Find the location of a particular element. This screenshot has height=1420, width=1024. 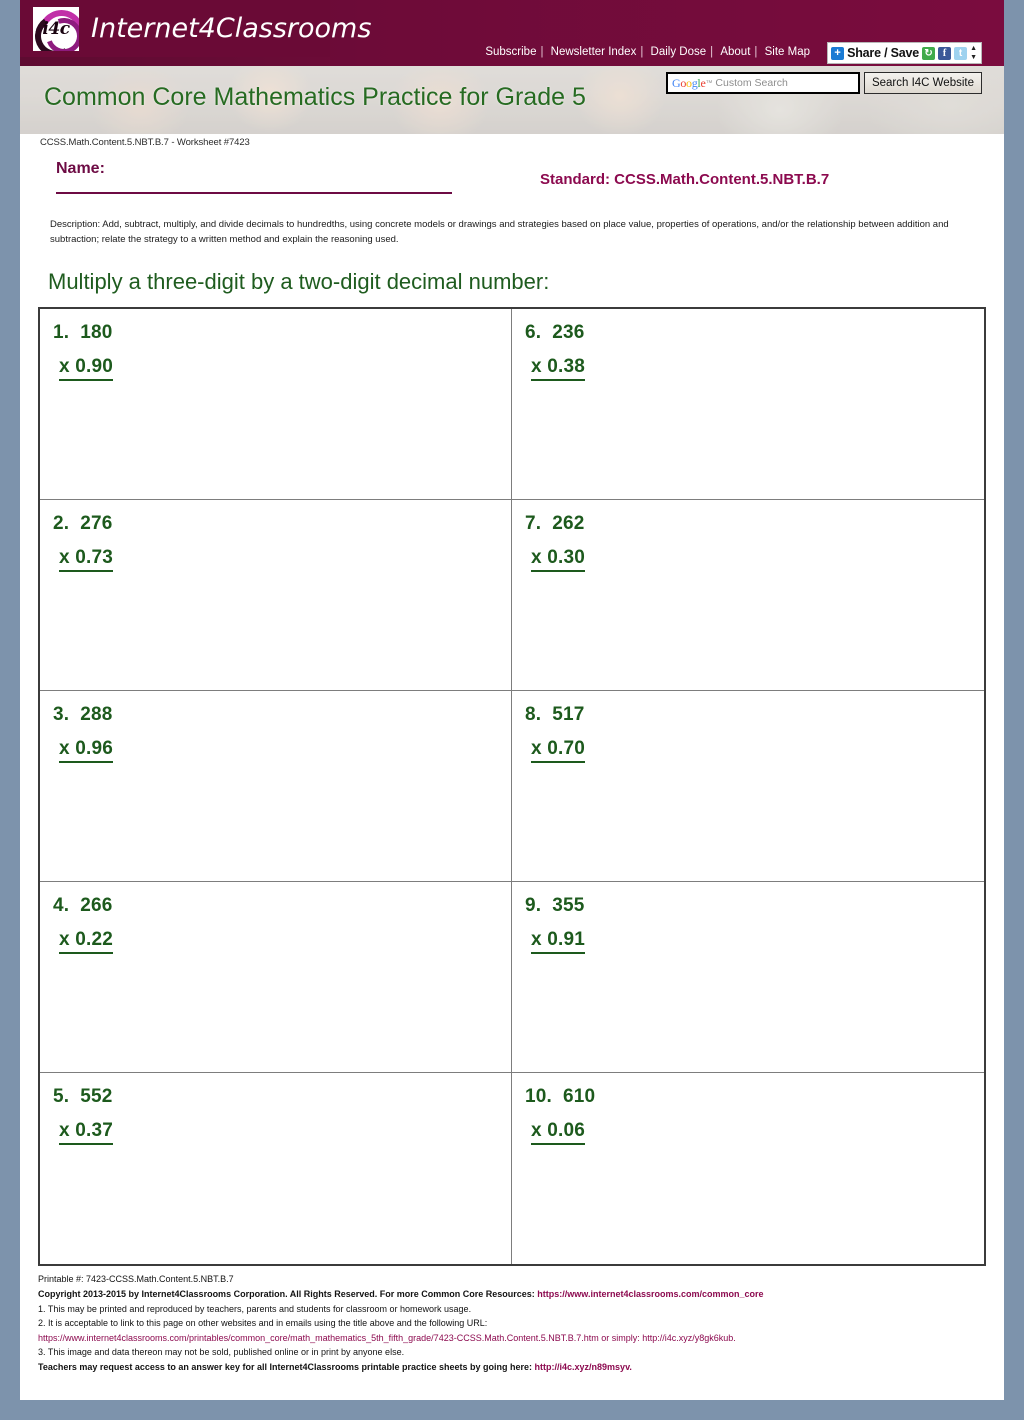

problem-cell-5: 5. 552 x 0.37 is located at coordinates (276, 1169).